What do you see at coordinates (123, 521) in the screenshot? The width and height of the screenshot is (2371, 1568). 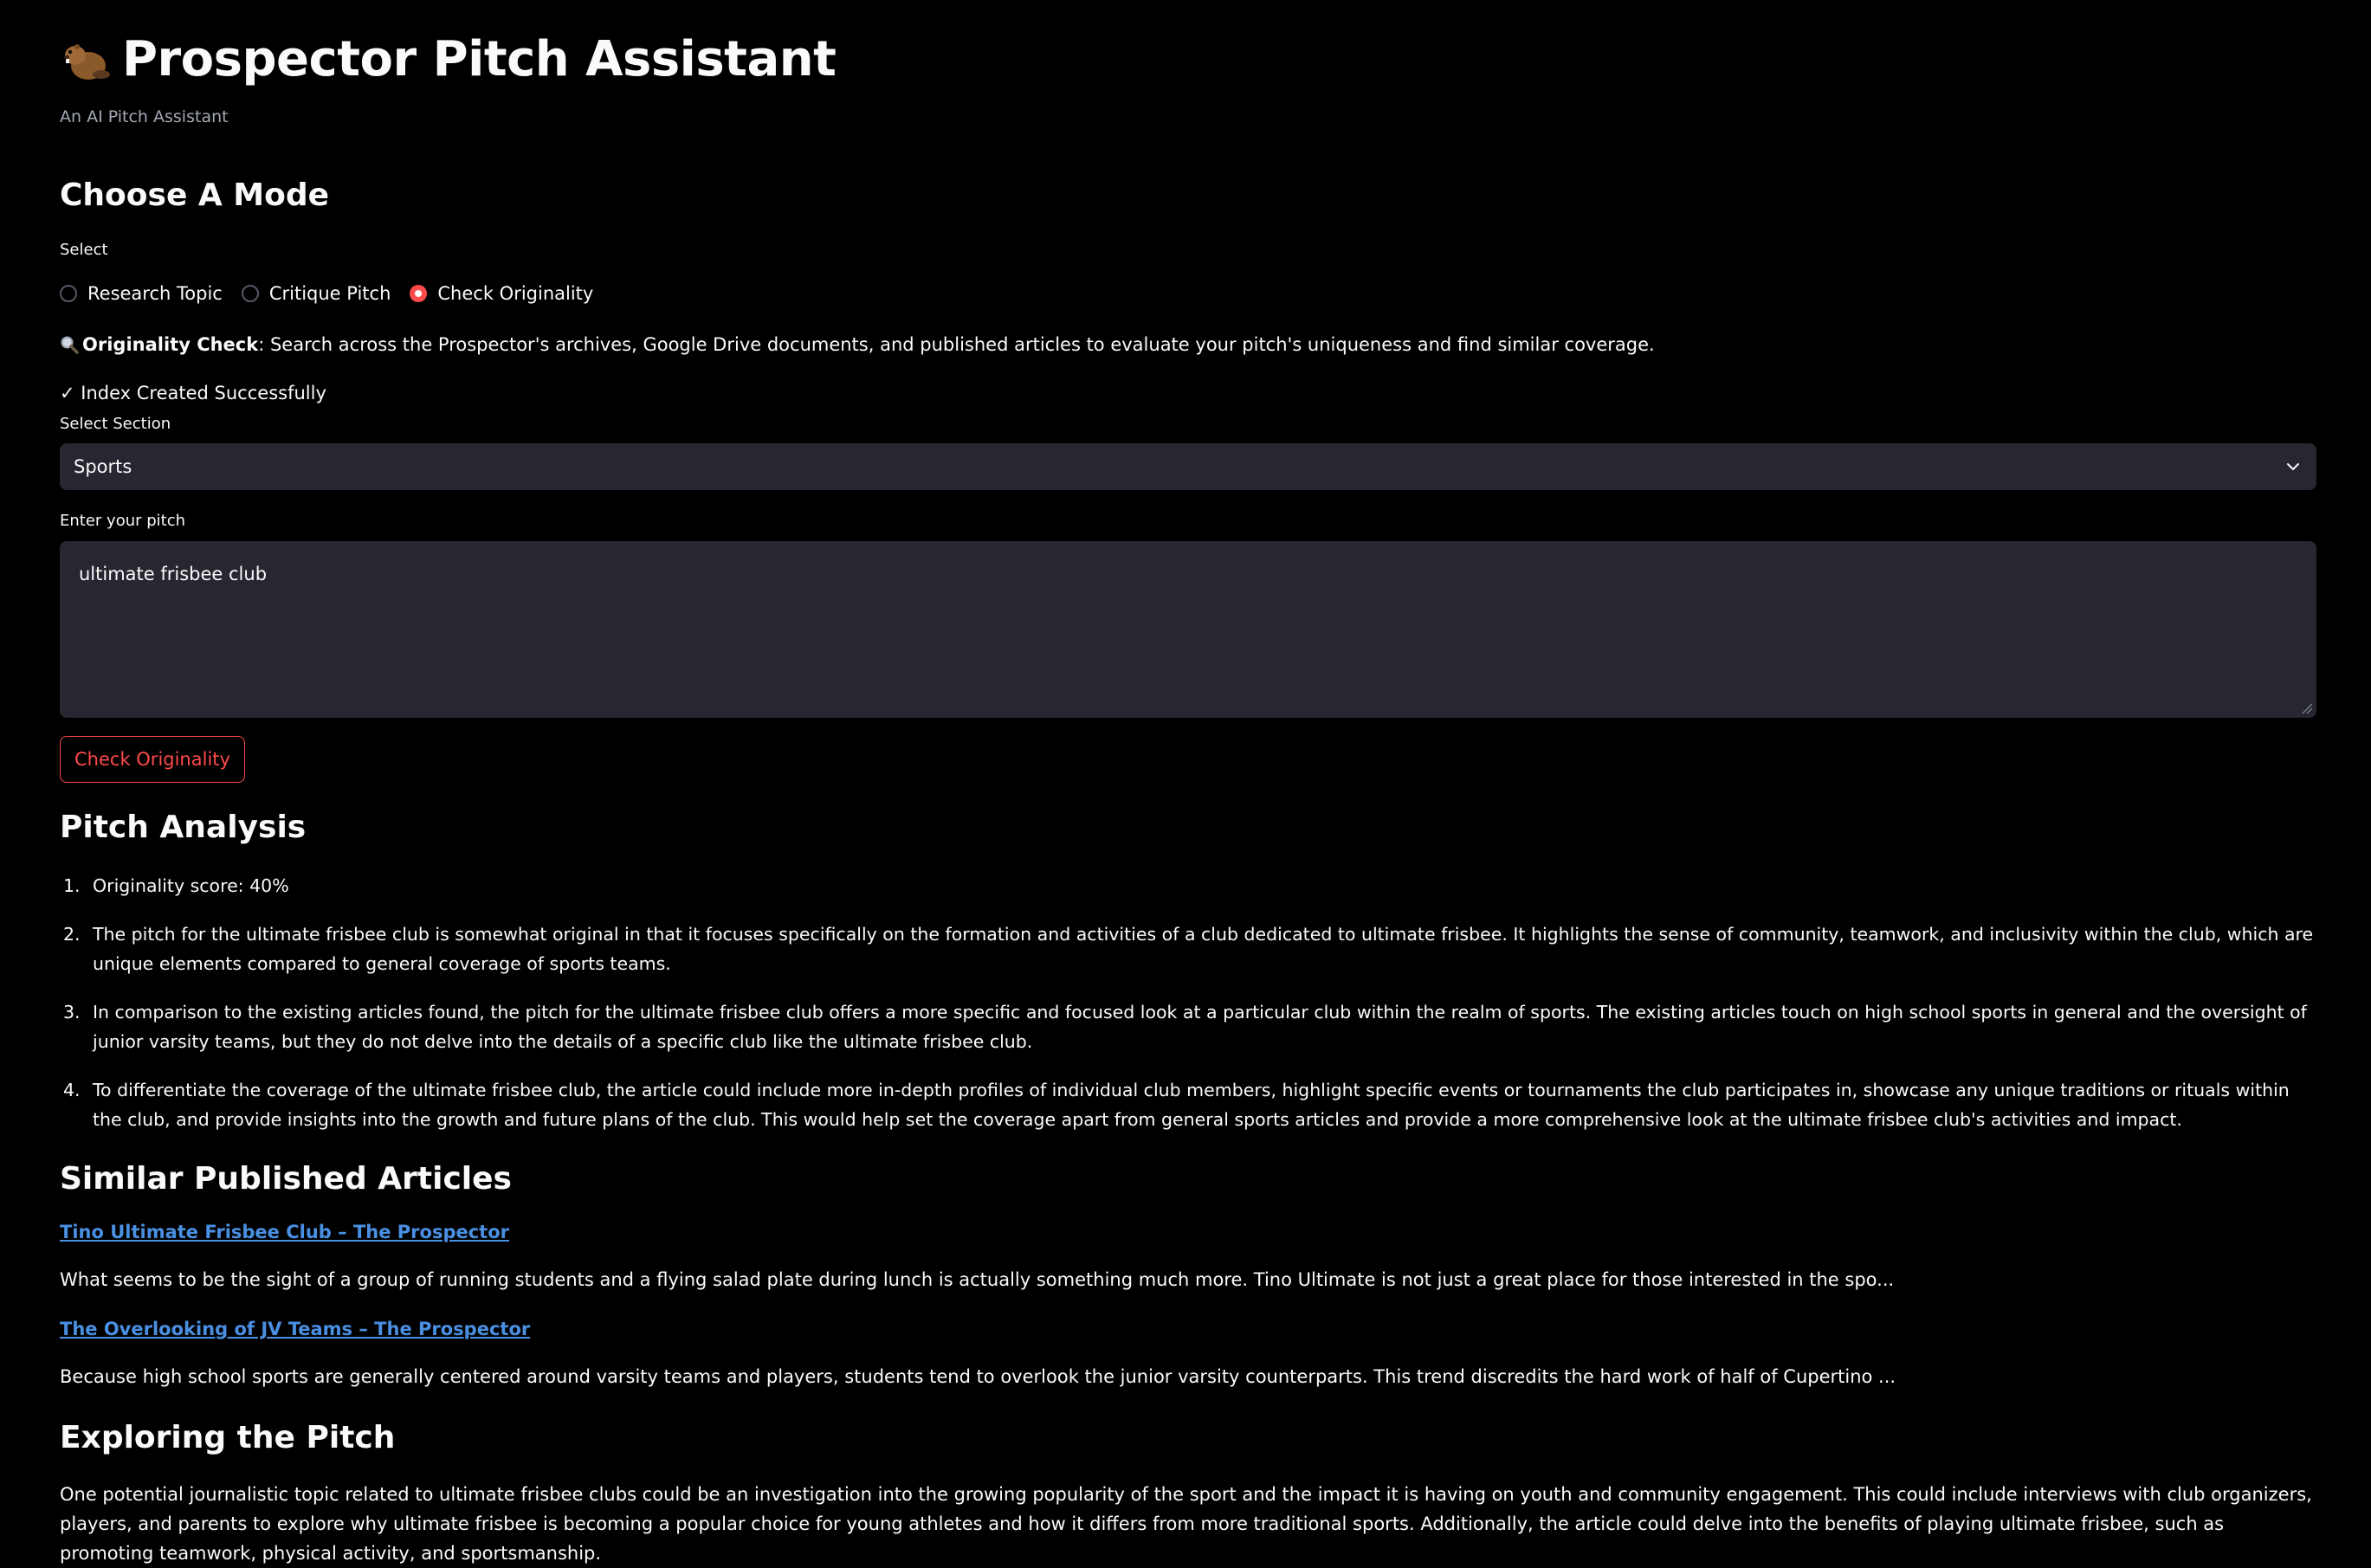 I see `pitch-label: Enter your pitch` at bounding box center [123, 521].